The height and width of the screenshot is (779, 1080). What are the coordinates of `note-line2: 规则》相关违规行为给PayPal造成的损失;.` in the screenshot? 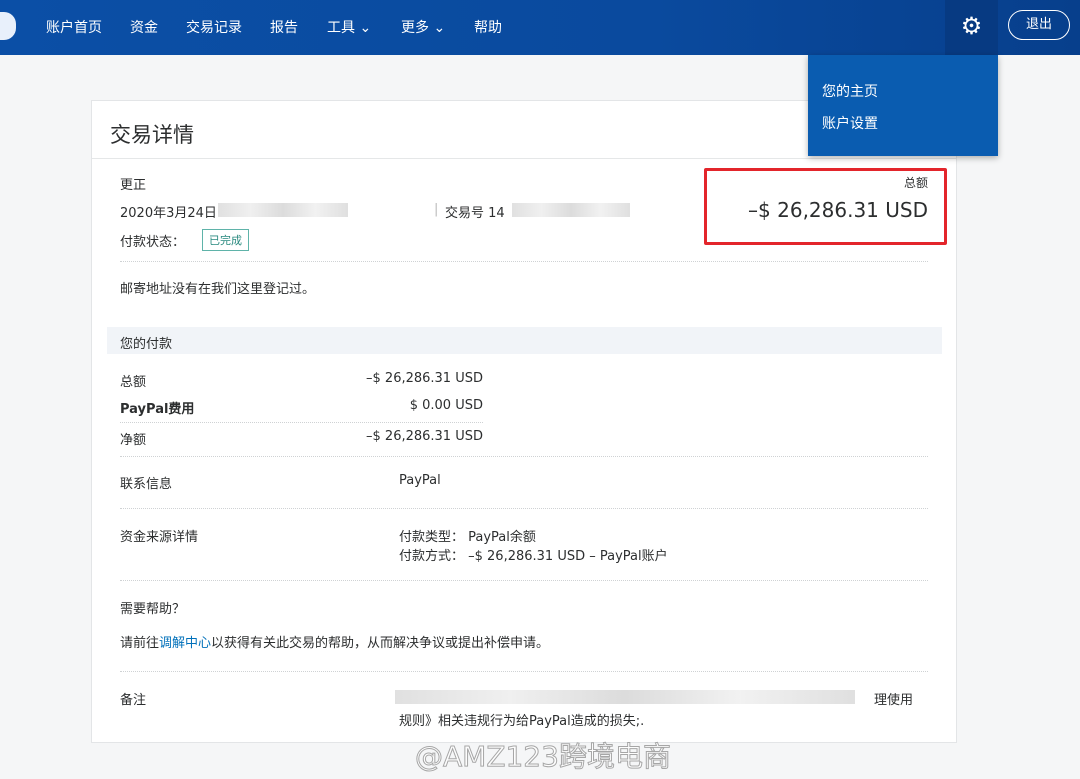 It's located at (522, 721).